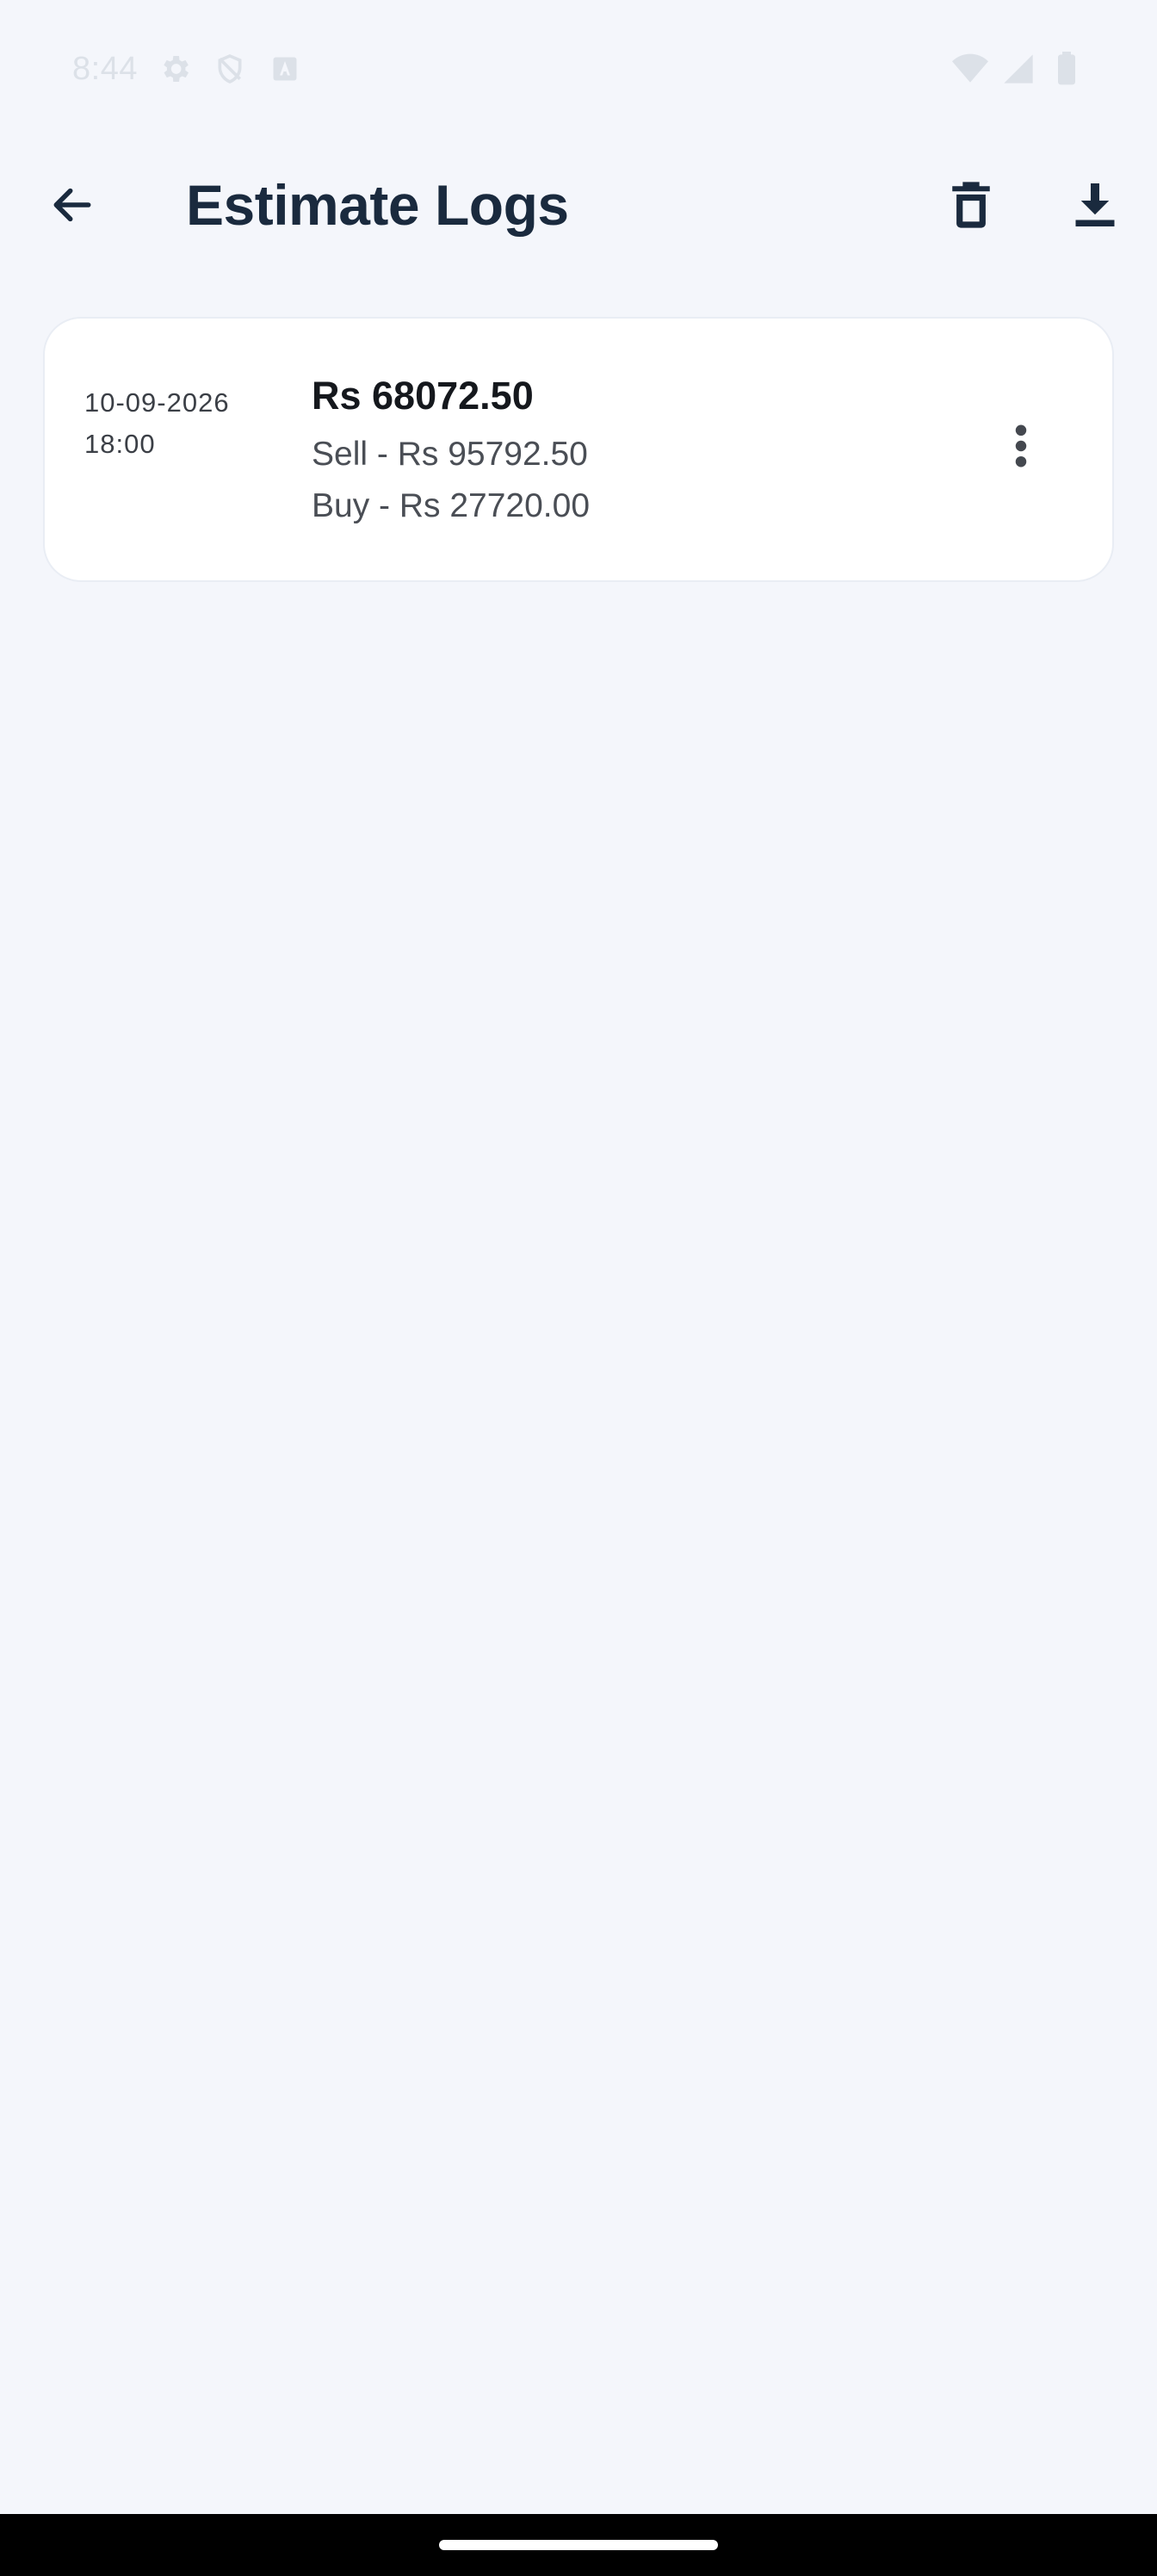 Image resolution: width=1157 pixels, height=2576 pixels. I want to click on status-left: 8:44, so click(187, 69).